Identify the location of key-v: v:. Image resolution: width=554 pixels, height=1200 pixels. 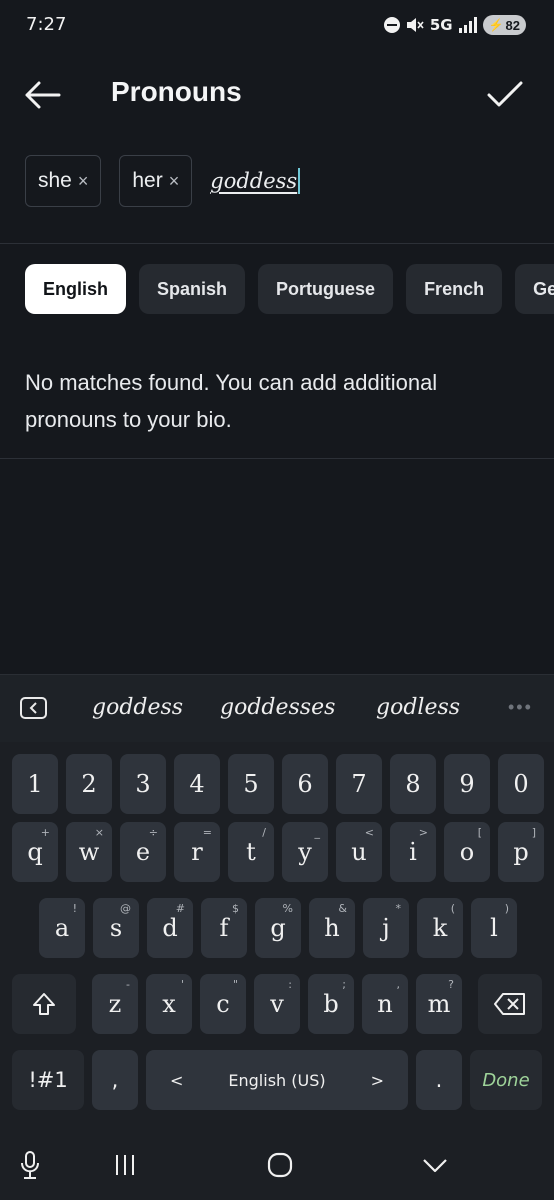
(277, 1004).